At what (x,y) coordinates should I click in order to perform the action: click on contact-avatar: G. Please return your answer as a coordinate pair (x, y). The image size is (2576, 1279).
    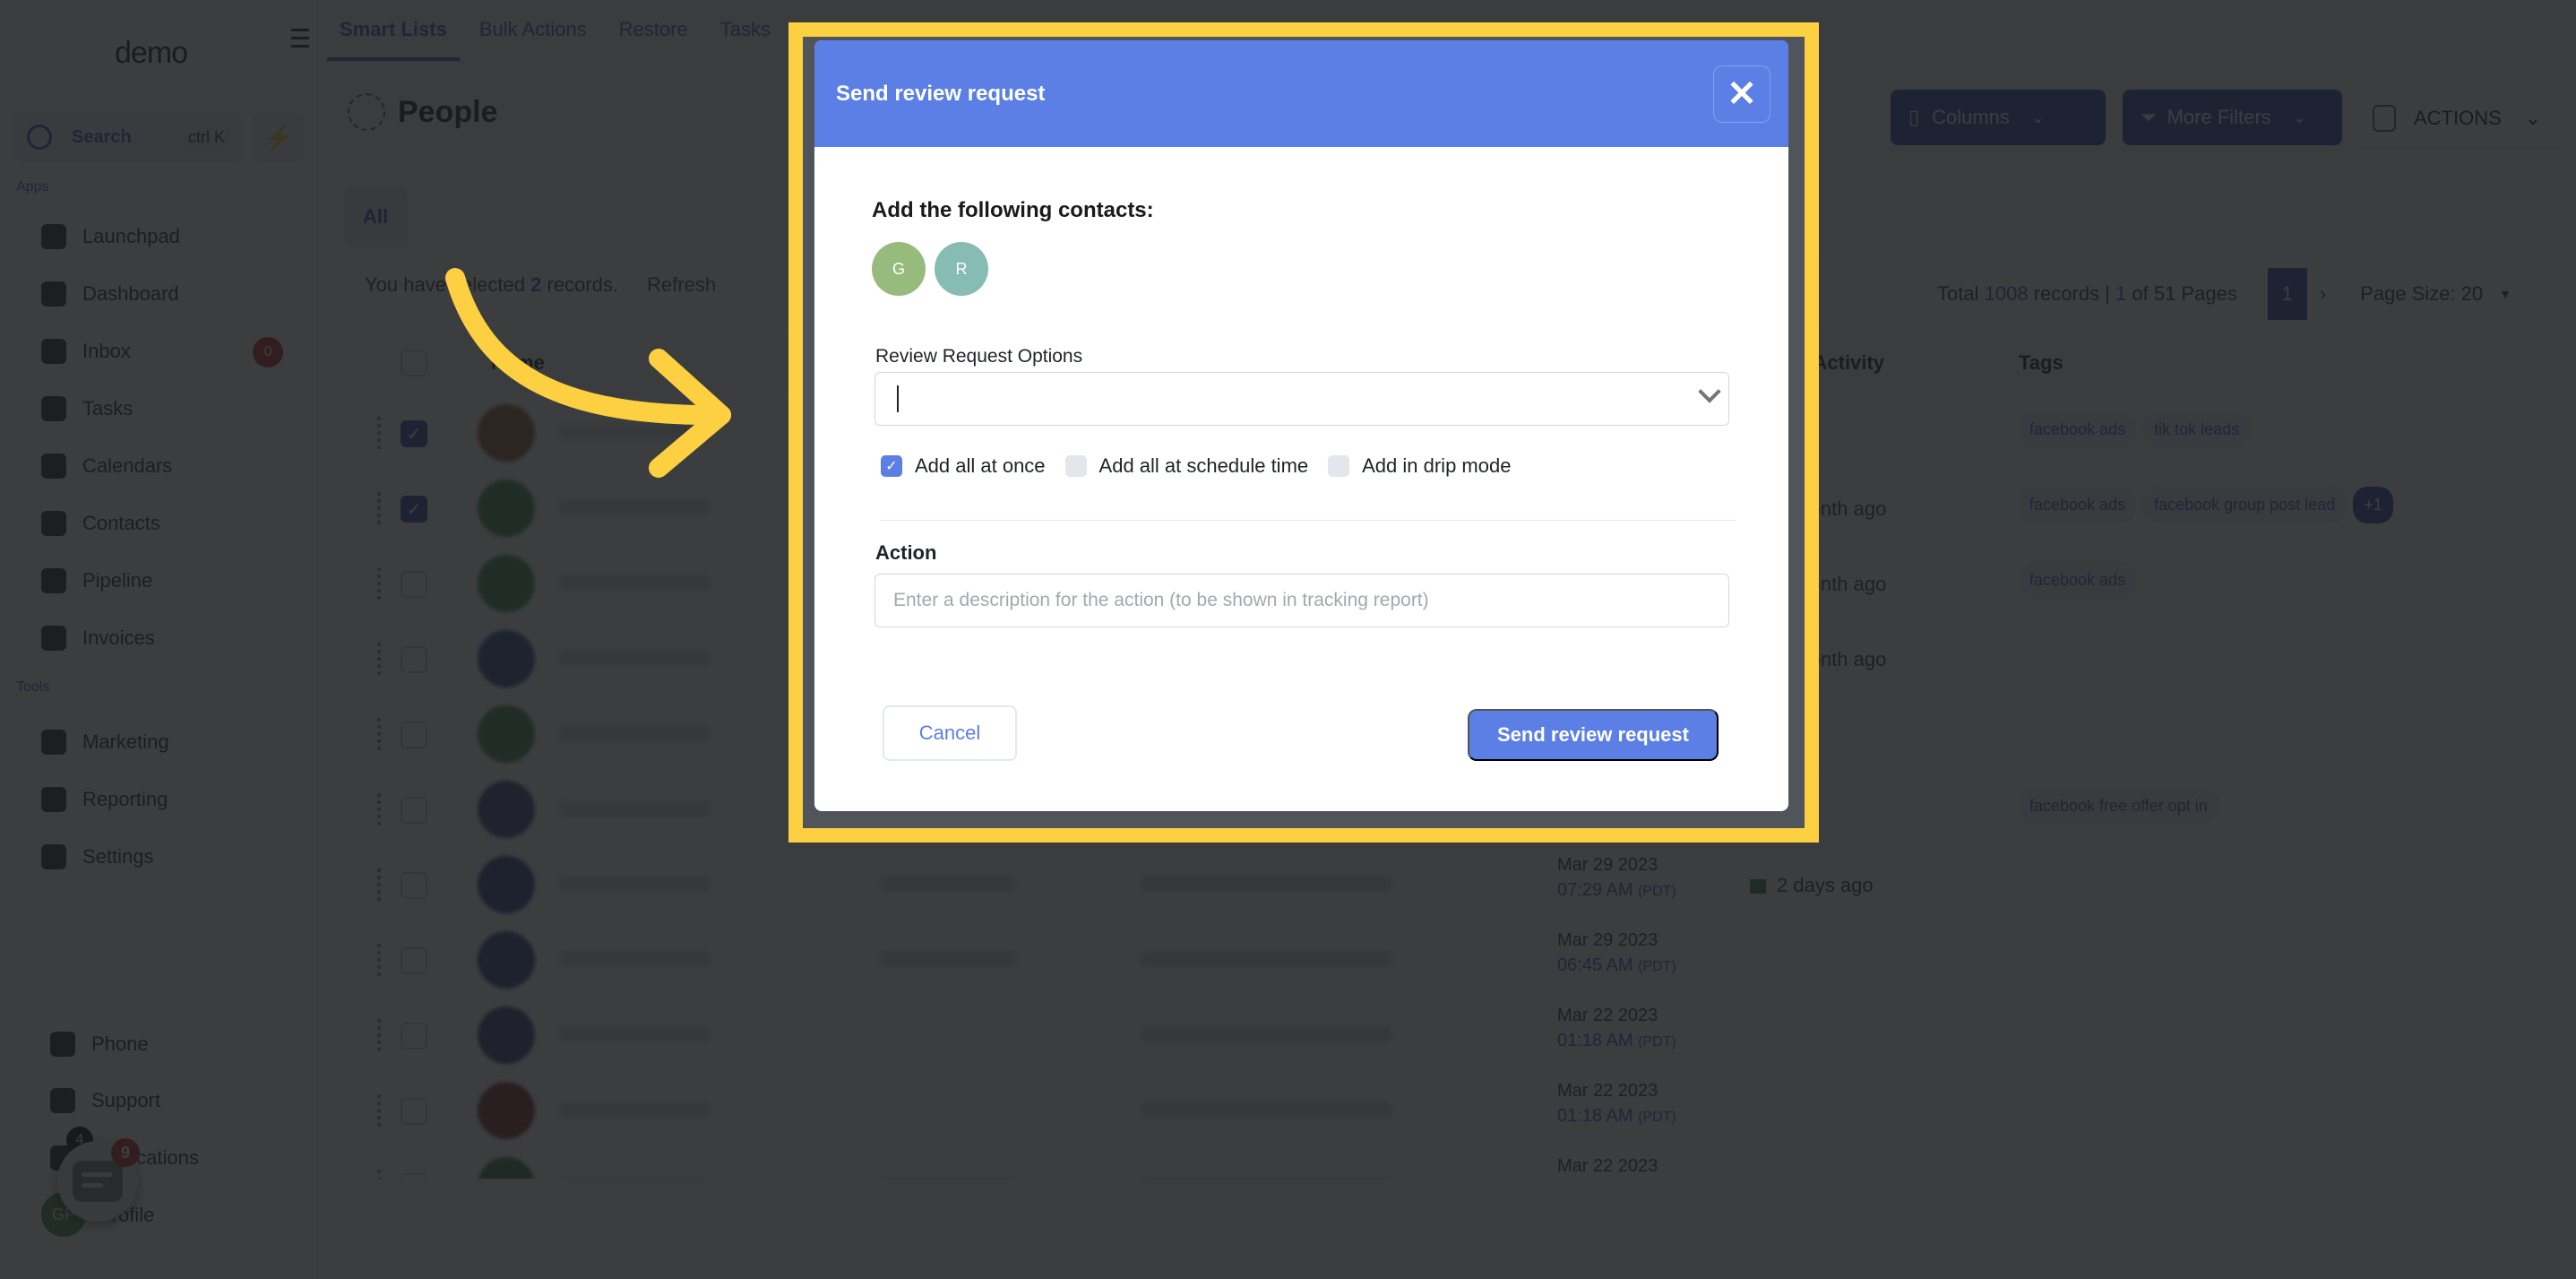
    Looking at the image, I should click on (899, 269).